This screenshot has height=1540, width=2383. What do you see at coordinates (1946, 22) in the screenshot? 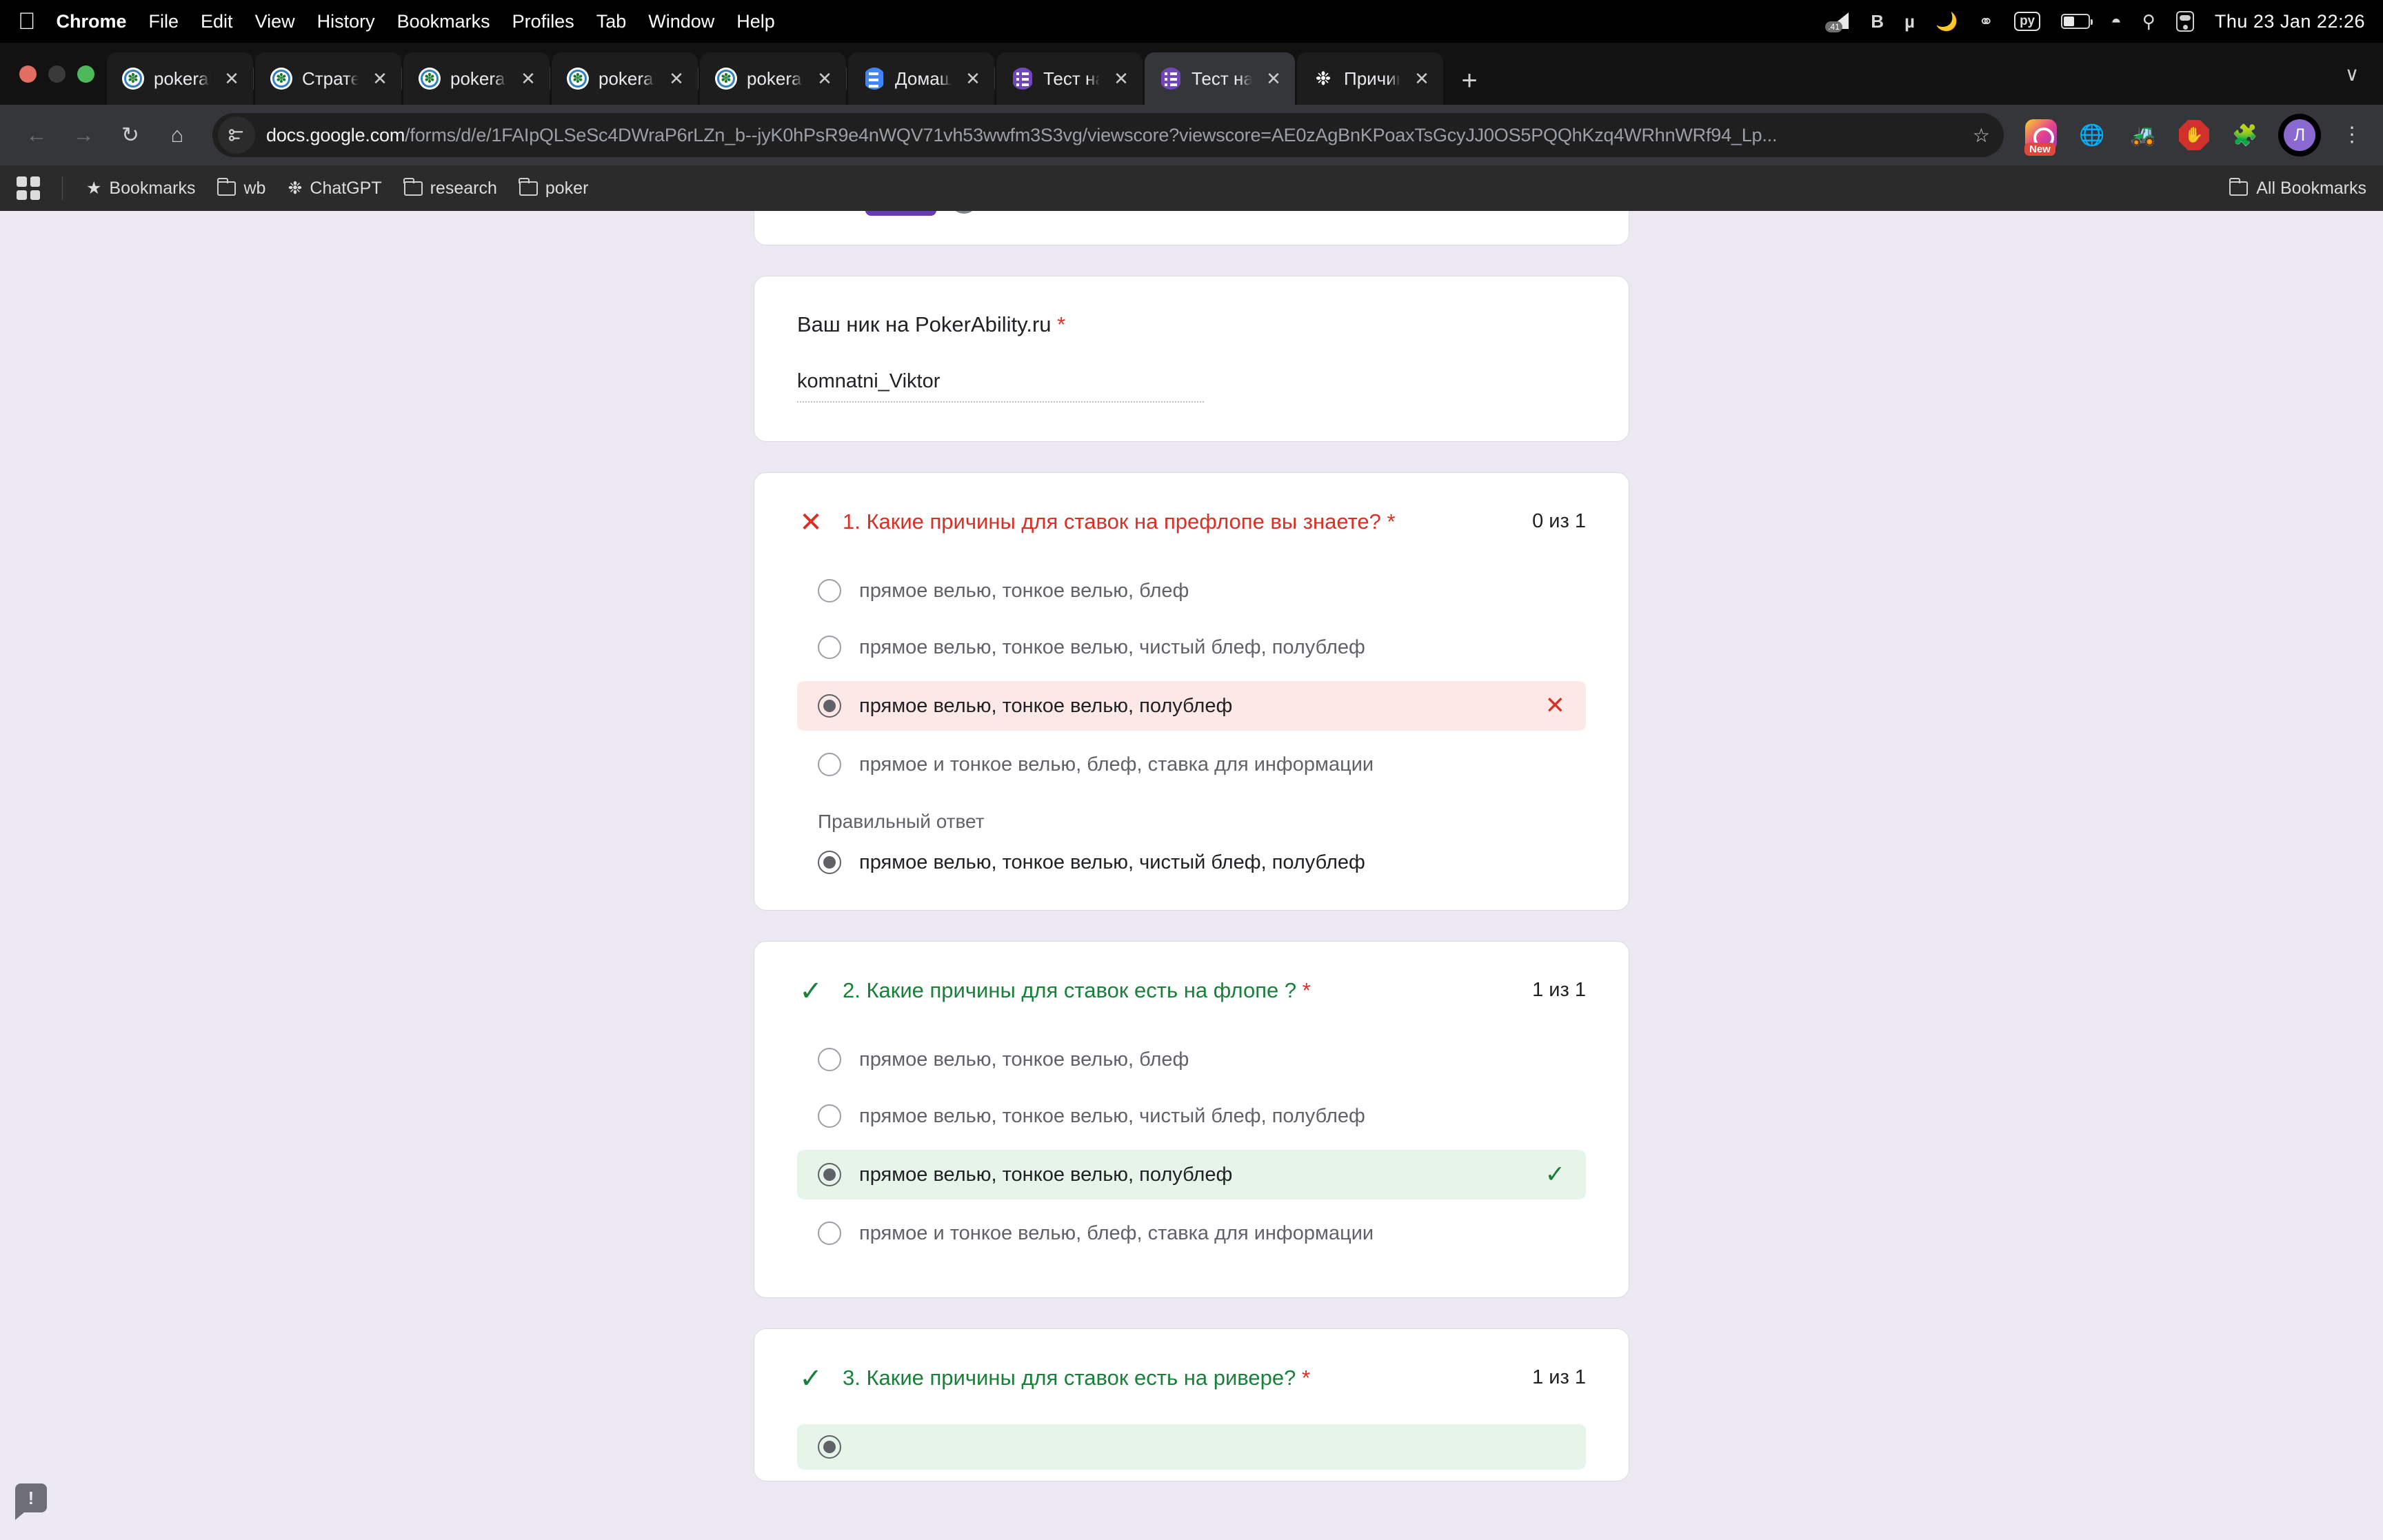
I see `do-not-disturb-moon-icon: 🌙` at bounding box center [1946, 22].